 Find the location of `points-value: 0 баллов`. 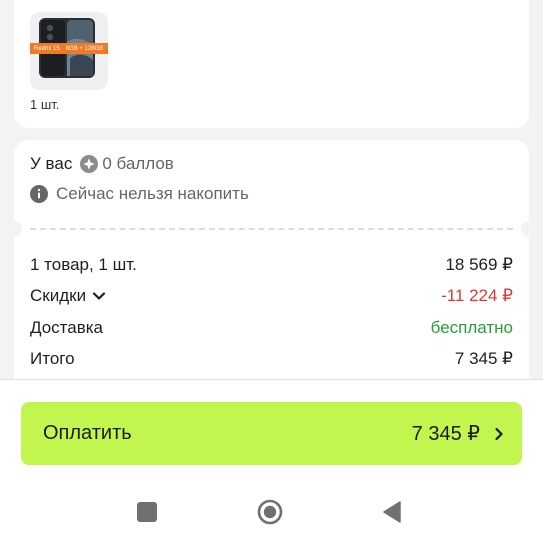

points-value: 0 баллов is located at coordinates (138, 163).